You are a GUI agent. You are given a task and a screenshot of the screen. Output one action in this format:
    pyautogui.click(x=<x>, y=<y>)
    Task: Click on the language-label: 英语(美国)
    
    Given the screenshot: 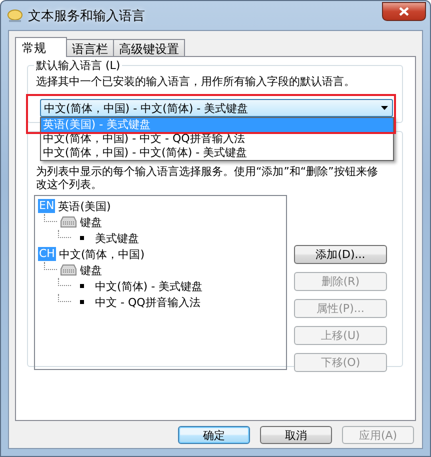 What is the action you would take?
    pyautogui.click(x=84, y=206)
    